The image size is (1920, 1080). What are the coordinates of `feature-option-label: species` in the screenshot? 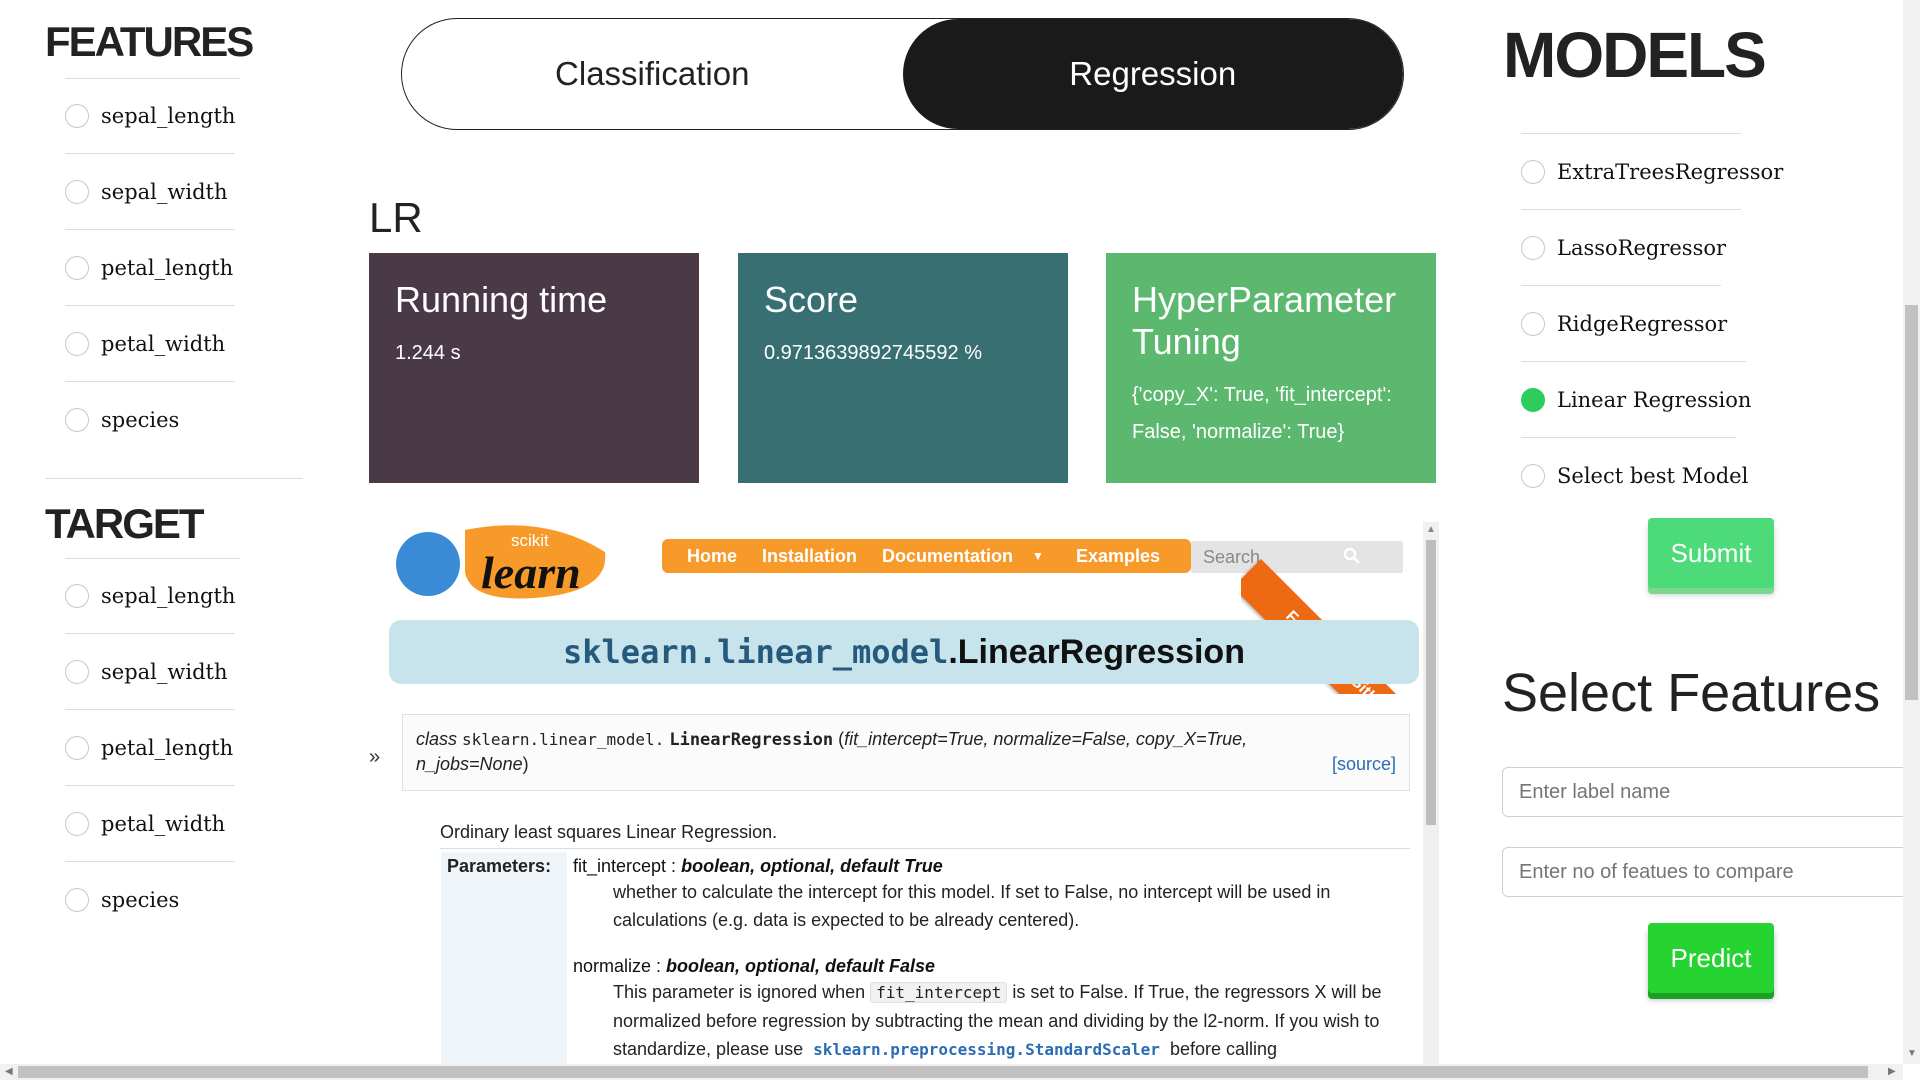 It's located at (140, 420).